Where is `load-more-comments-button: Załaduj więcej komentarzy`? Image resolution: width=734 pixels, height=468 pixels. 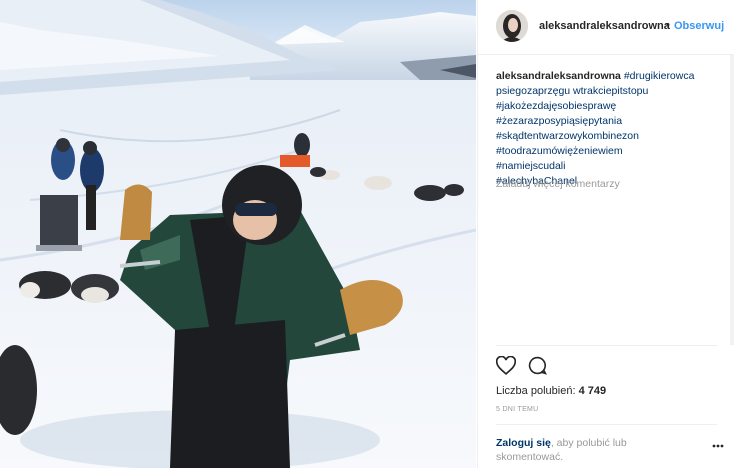
load-more-comments-button: Załaduj więcej komentarzy is located at coordinates (558, 184).